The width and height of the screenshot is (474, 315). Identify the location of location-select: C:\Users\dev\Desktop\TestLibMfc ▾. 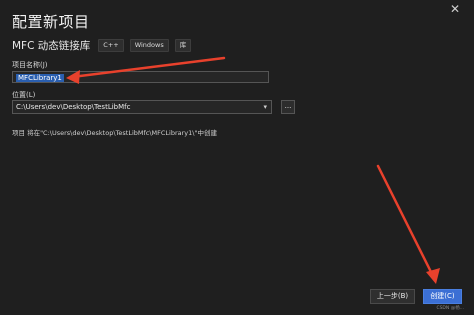
(142, 107).